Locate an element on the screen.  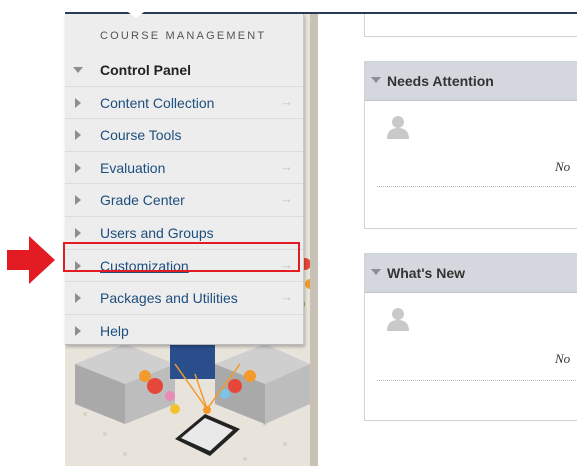
menu-item-course-tools: Course Tools is located at coordinates (184, 134).